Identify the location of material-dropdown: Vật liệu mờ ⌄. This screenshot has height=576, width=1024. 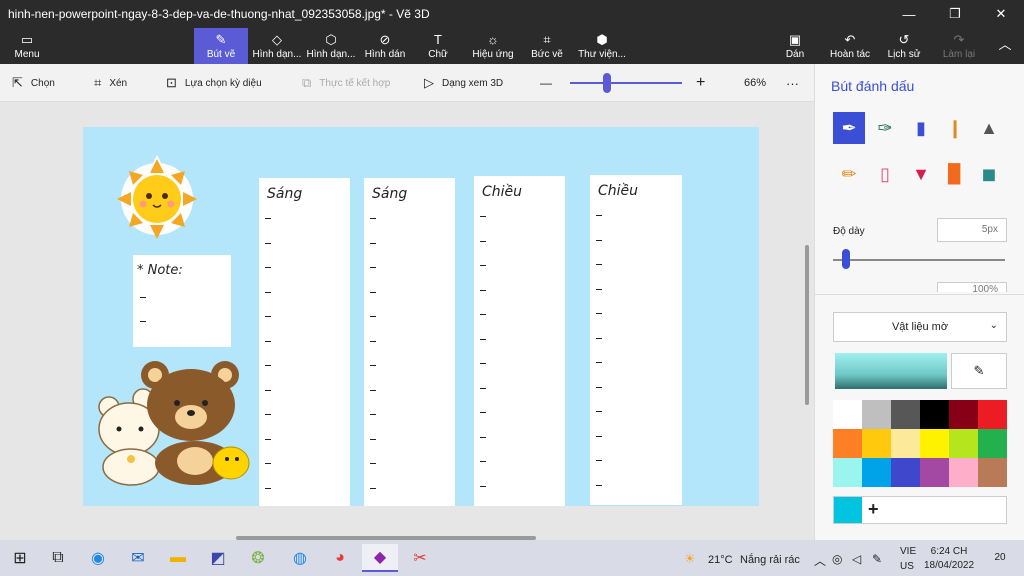
(920, 327).